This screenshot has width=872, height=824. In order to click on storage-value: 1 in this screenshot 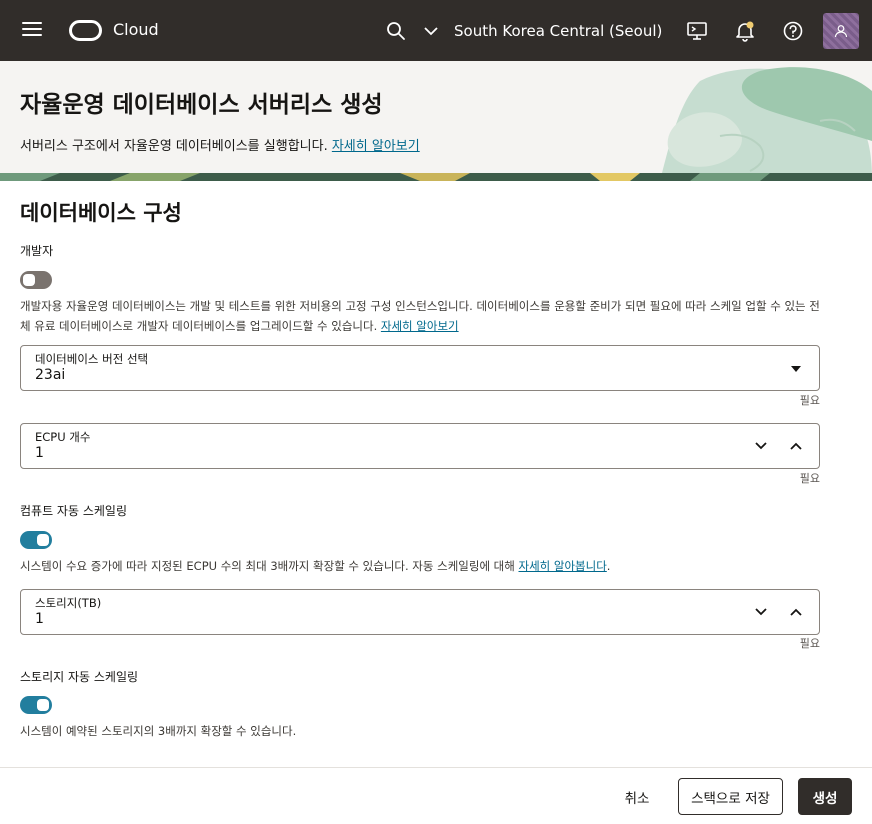, I will do `click(39, 619)`.